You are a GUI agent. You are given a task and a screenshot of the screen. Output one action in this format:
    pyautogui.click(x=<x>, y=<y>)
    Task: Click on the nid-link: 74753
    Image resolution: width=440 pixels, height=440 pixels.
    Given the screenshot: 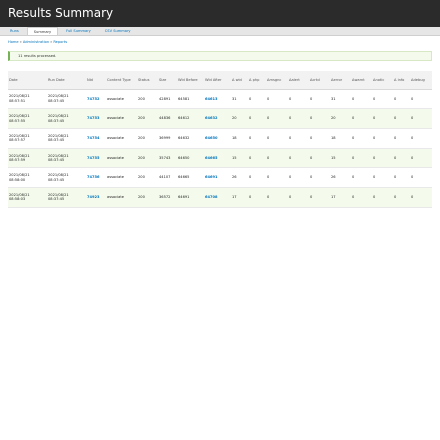 What is the action you would take?
    pyautogui.click(x=93, y=118)
    